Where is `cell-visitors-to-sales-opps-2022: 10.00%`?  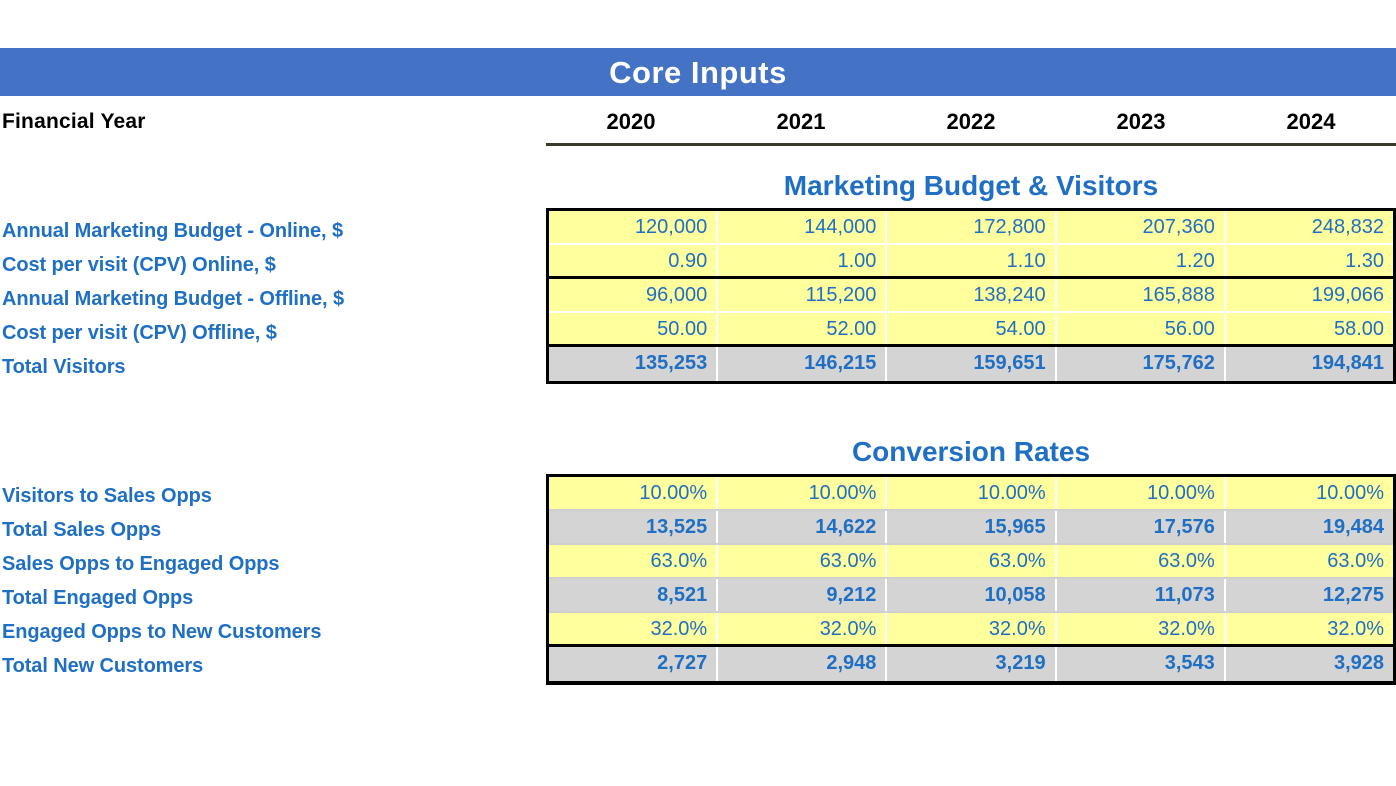
cell-visitors-to-sales-opps-2022: 10.00% is located at coordinates (972, 493).